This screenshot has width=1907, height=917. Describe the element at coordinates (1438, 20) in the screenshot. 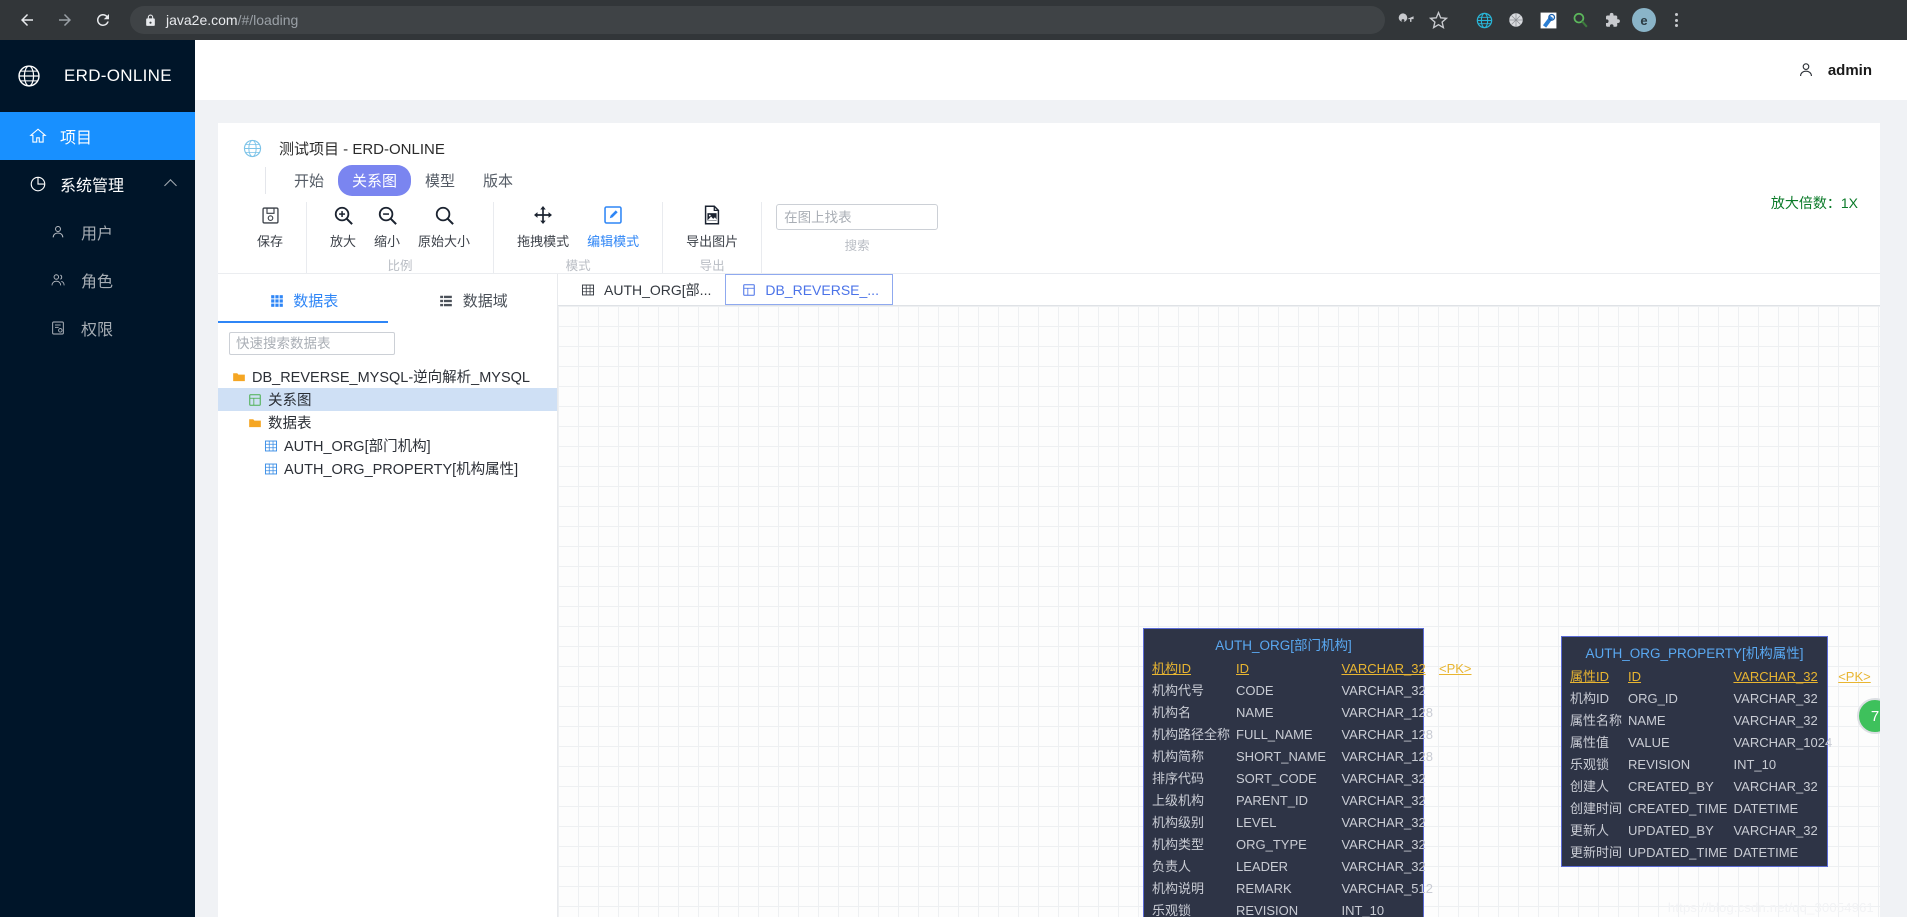

I see `bookmark-button` at that location.